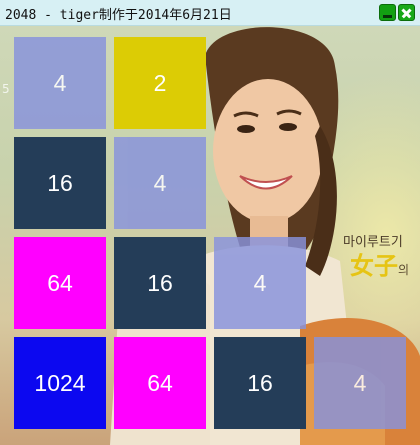  What do you see at coordinates (260, 283) in the screenshot?
I see `tile-r3c3: 4` at bounding box center [260, 283].